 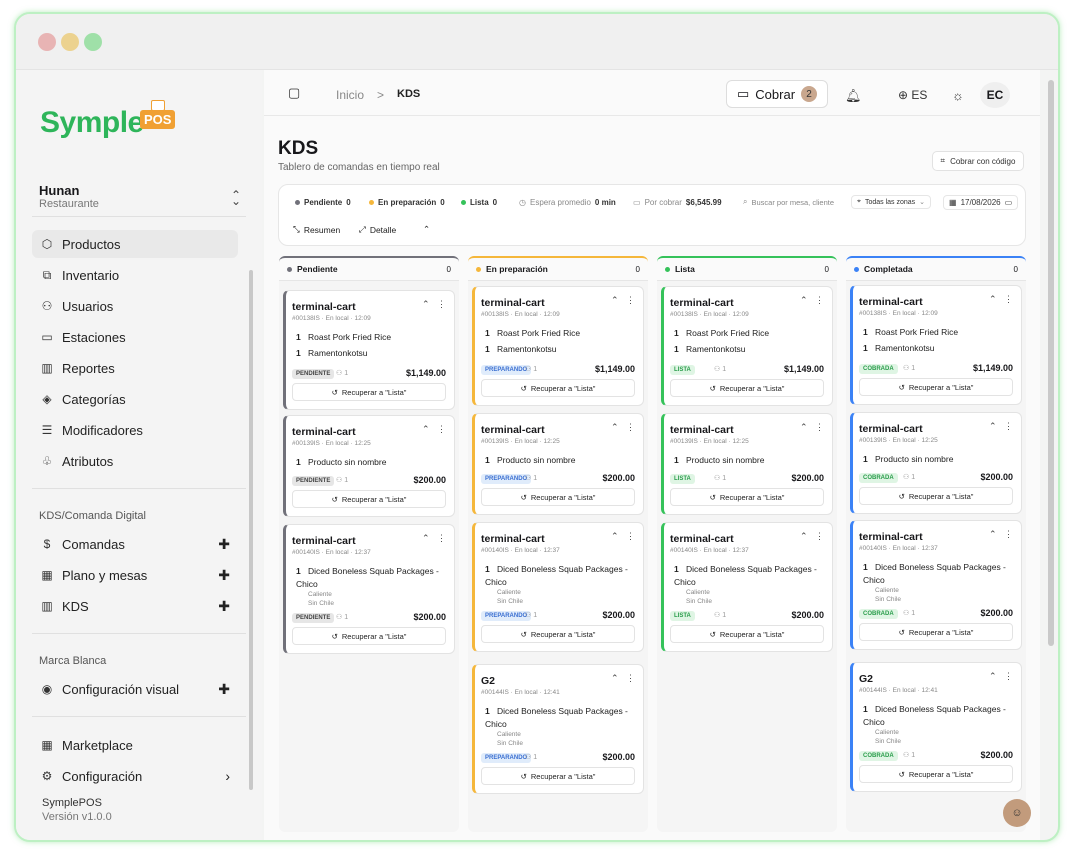 I want to click on sidebar-toggle-icon: ▢, so click(x=294, y=93).